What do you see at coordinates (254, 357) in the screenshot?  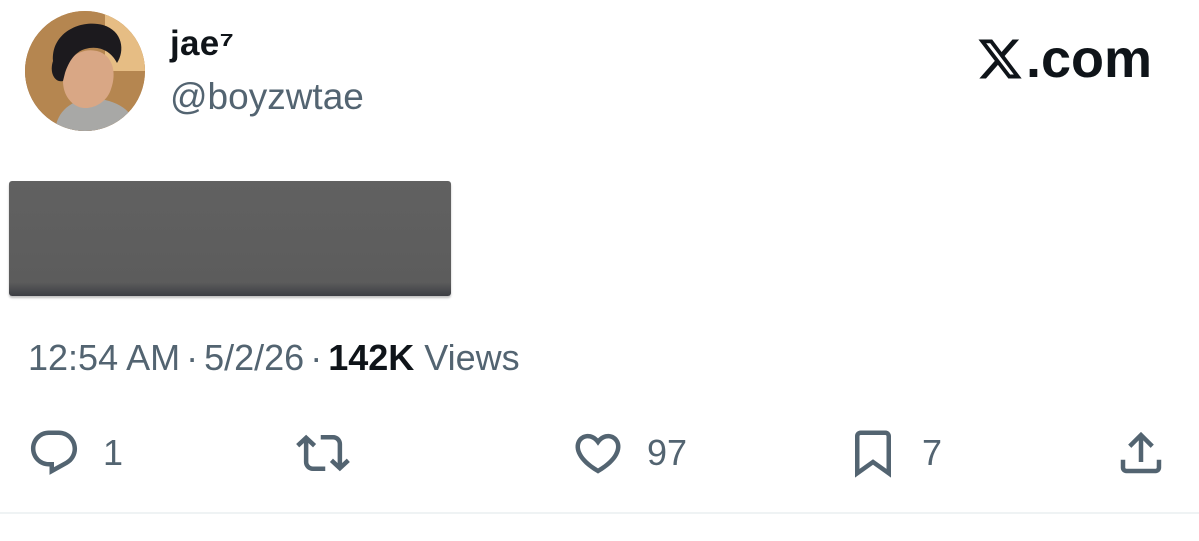 I see `tweet-date: 5/2/26` at bounding box center [254, 357].